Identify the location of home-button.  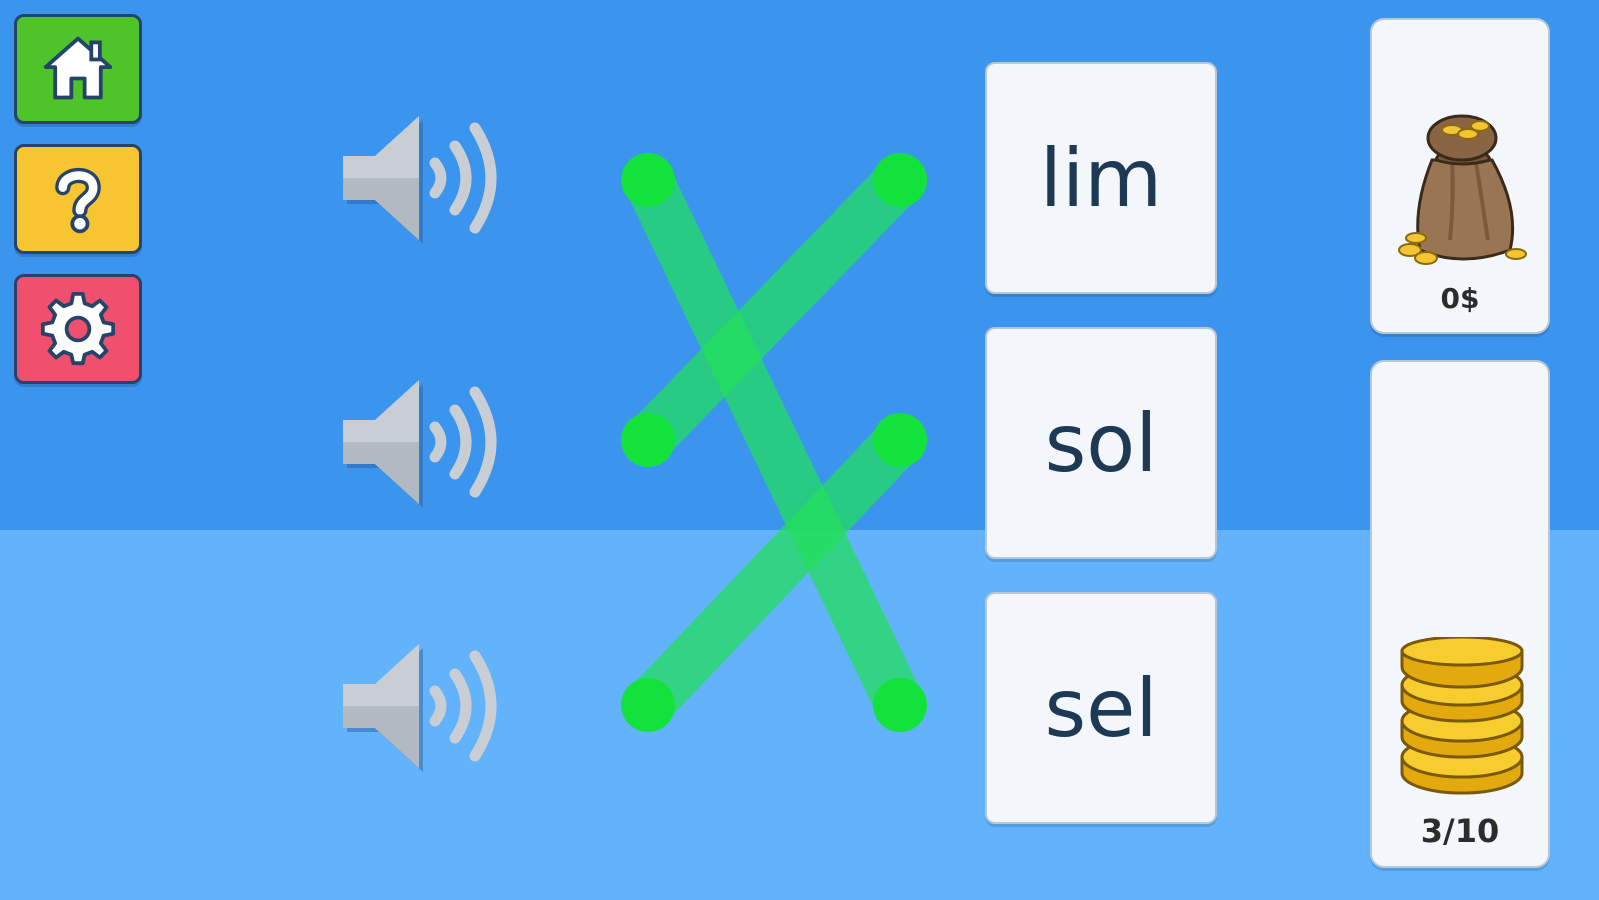
(78, 69).